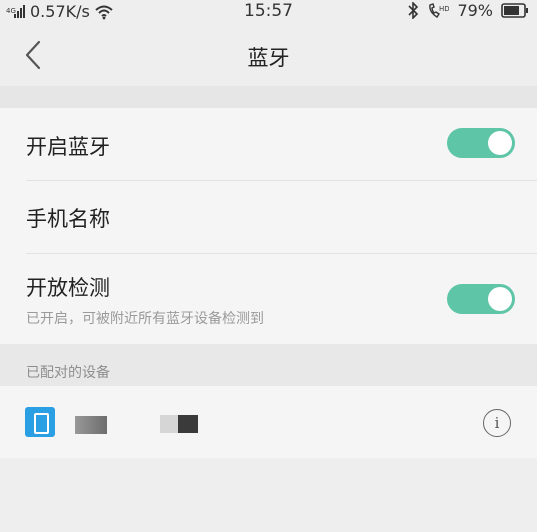 This screenshot has height=532, width=537. I want to click on phone-name-row: 手机名称, so click(268, 217).